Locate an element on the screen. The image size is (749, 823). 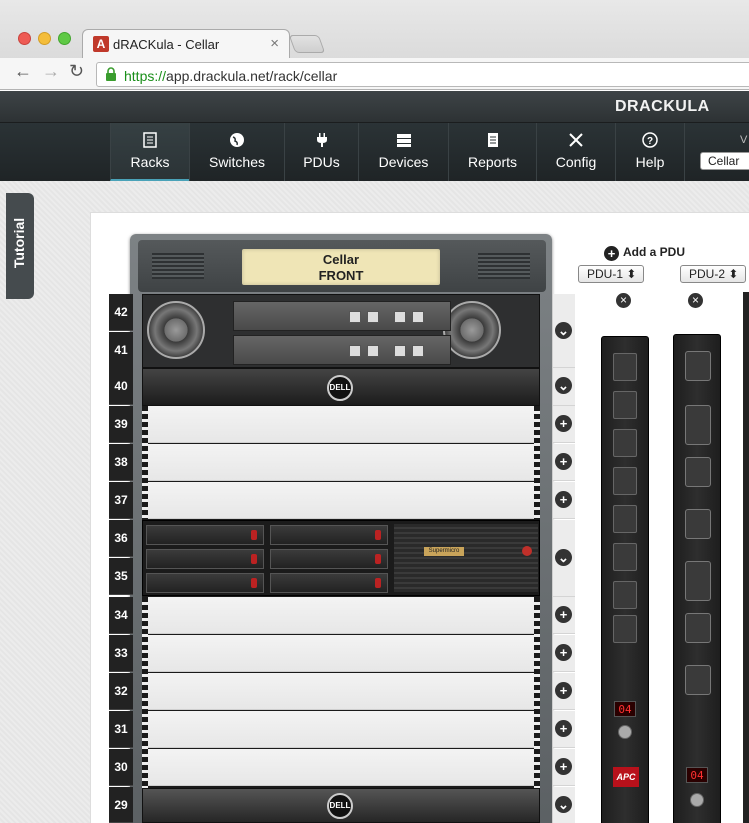
window-minimize-button is located at coordinates (44, 38).